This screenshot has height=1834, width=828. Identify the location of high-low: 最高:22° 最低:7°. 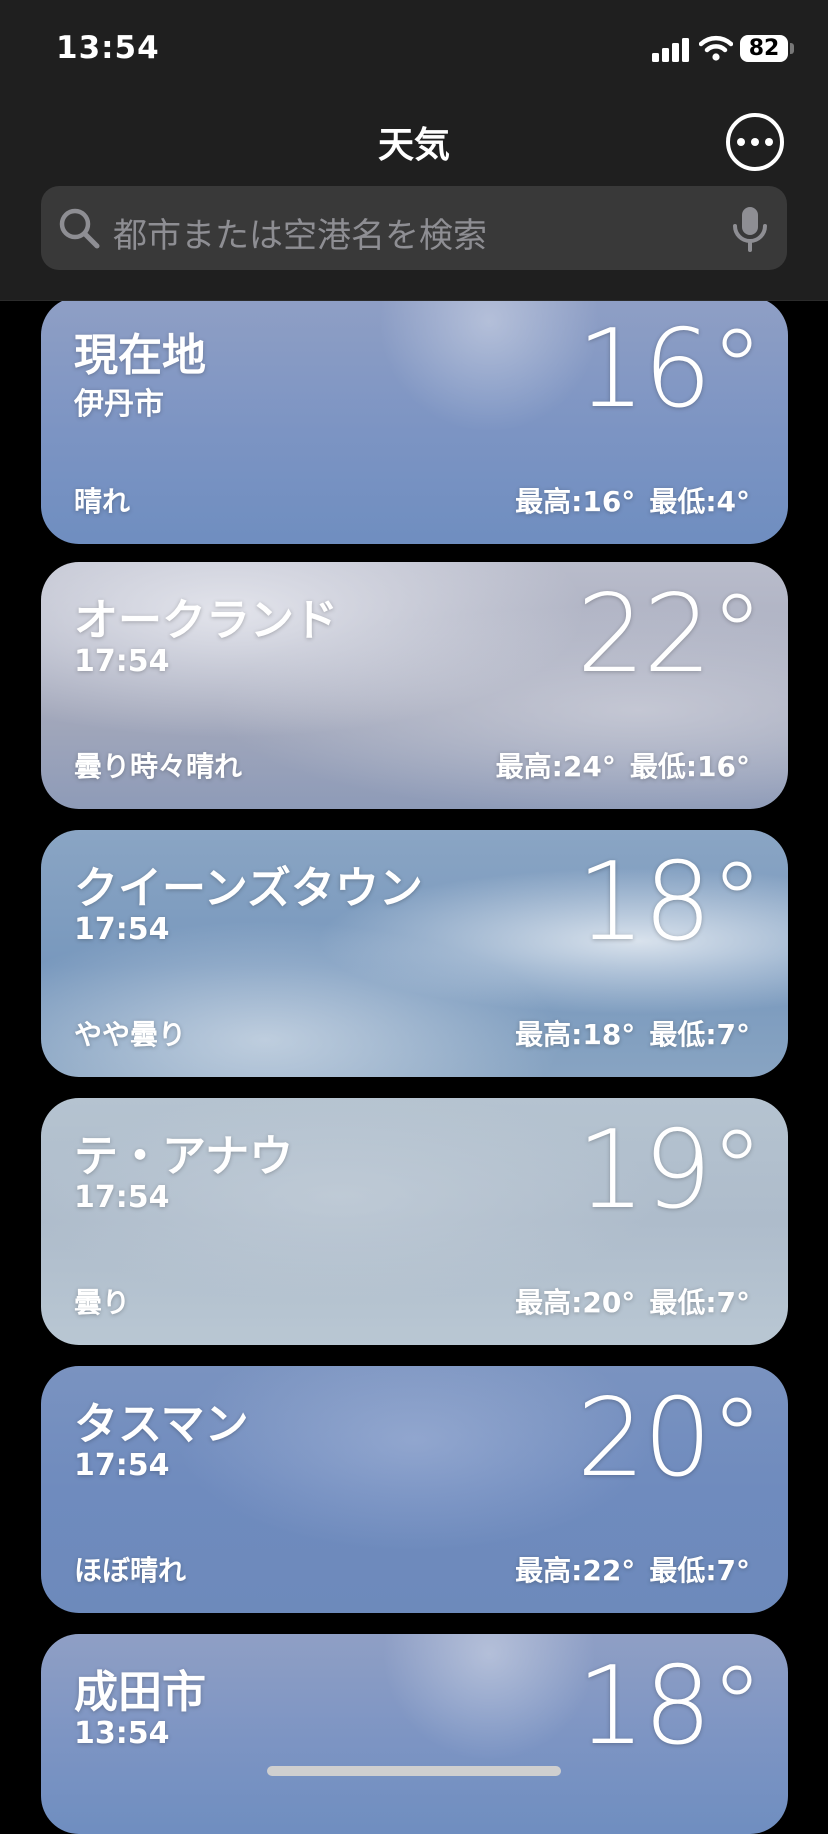
(632, 1569).